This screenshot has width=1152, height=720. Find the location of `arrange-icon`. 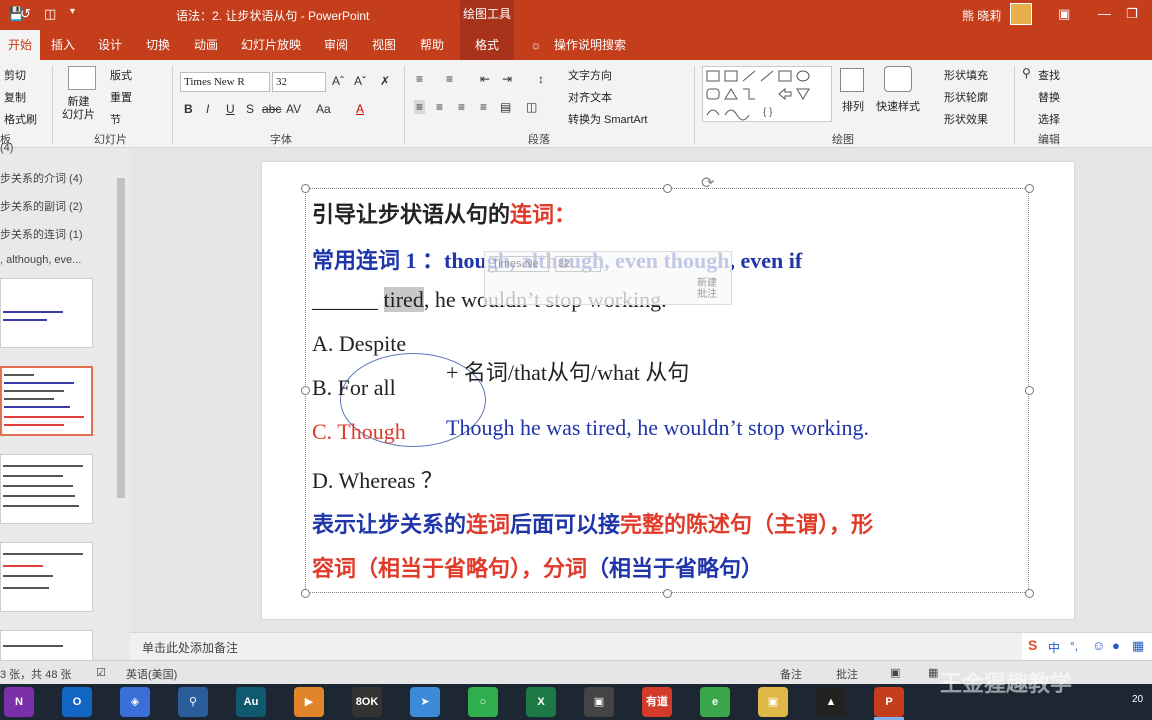

arrange-icon is located at coordinates (852, 80).